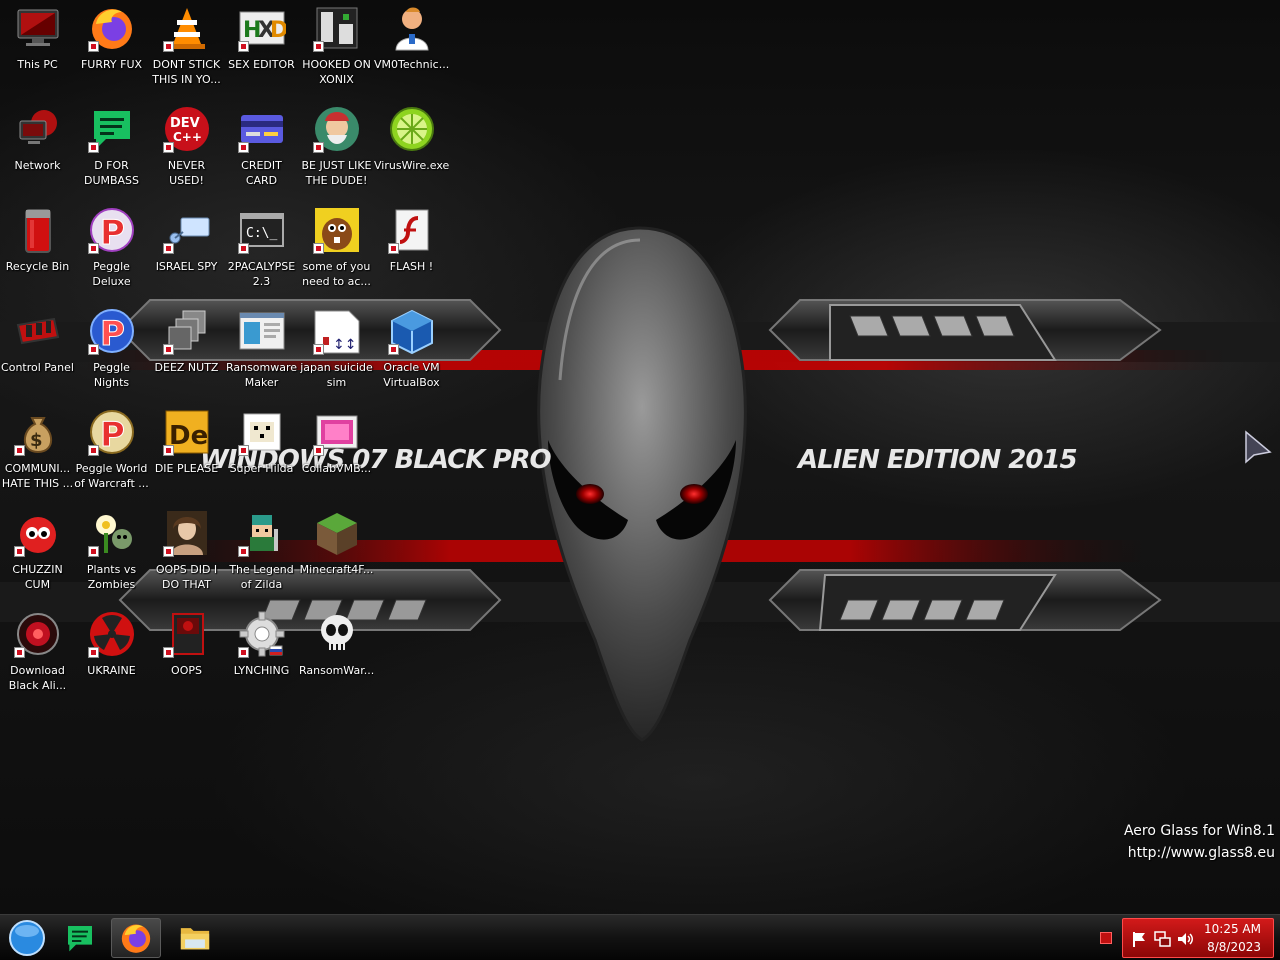 This screenshot has height=960, width=1280. I want to click on desktop-icon-network: Network, so click(37, 151).